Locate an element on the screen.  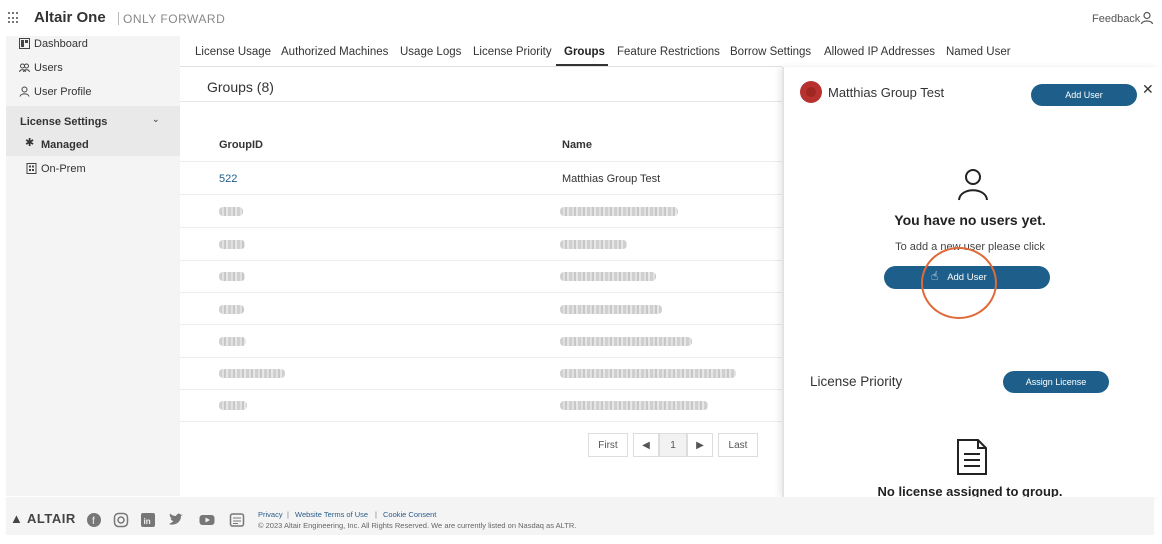
tab-usage-logs: Usage Logs is located at coordinates (430, 52).